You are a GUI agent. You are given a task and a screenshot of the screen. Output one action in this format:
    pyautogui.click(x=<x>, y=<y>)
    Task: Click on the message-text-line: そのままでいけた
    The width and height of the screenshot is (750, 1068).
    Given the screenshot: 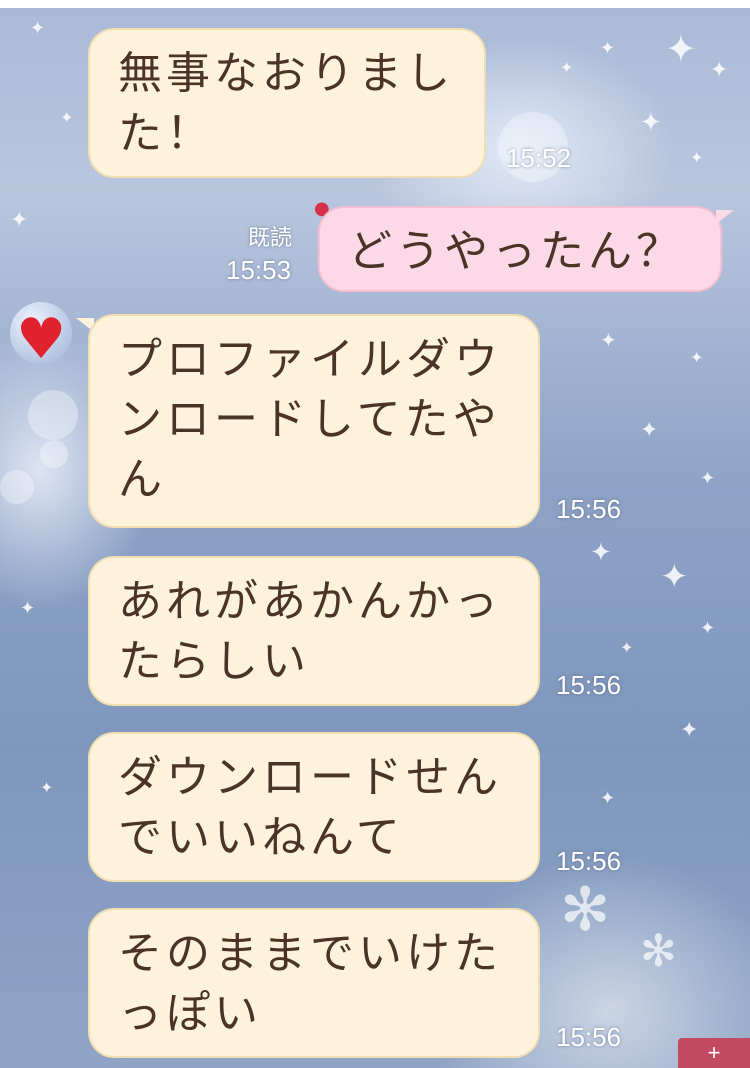 What is the action you would take?
    pyautogui.click(x=310, y=953)
    